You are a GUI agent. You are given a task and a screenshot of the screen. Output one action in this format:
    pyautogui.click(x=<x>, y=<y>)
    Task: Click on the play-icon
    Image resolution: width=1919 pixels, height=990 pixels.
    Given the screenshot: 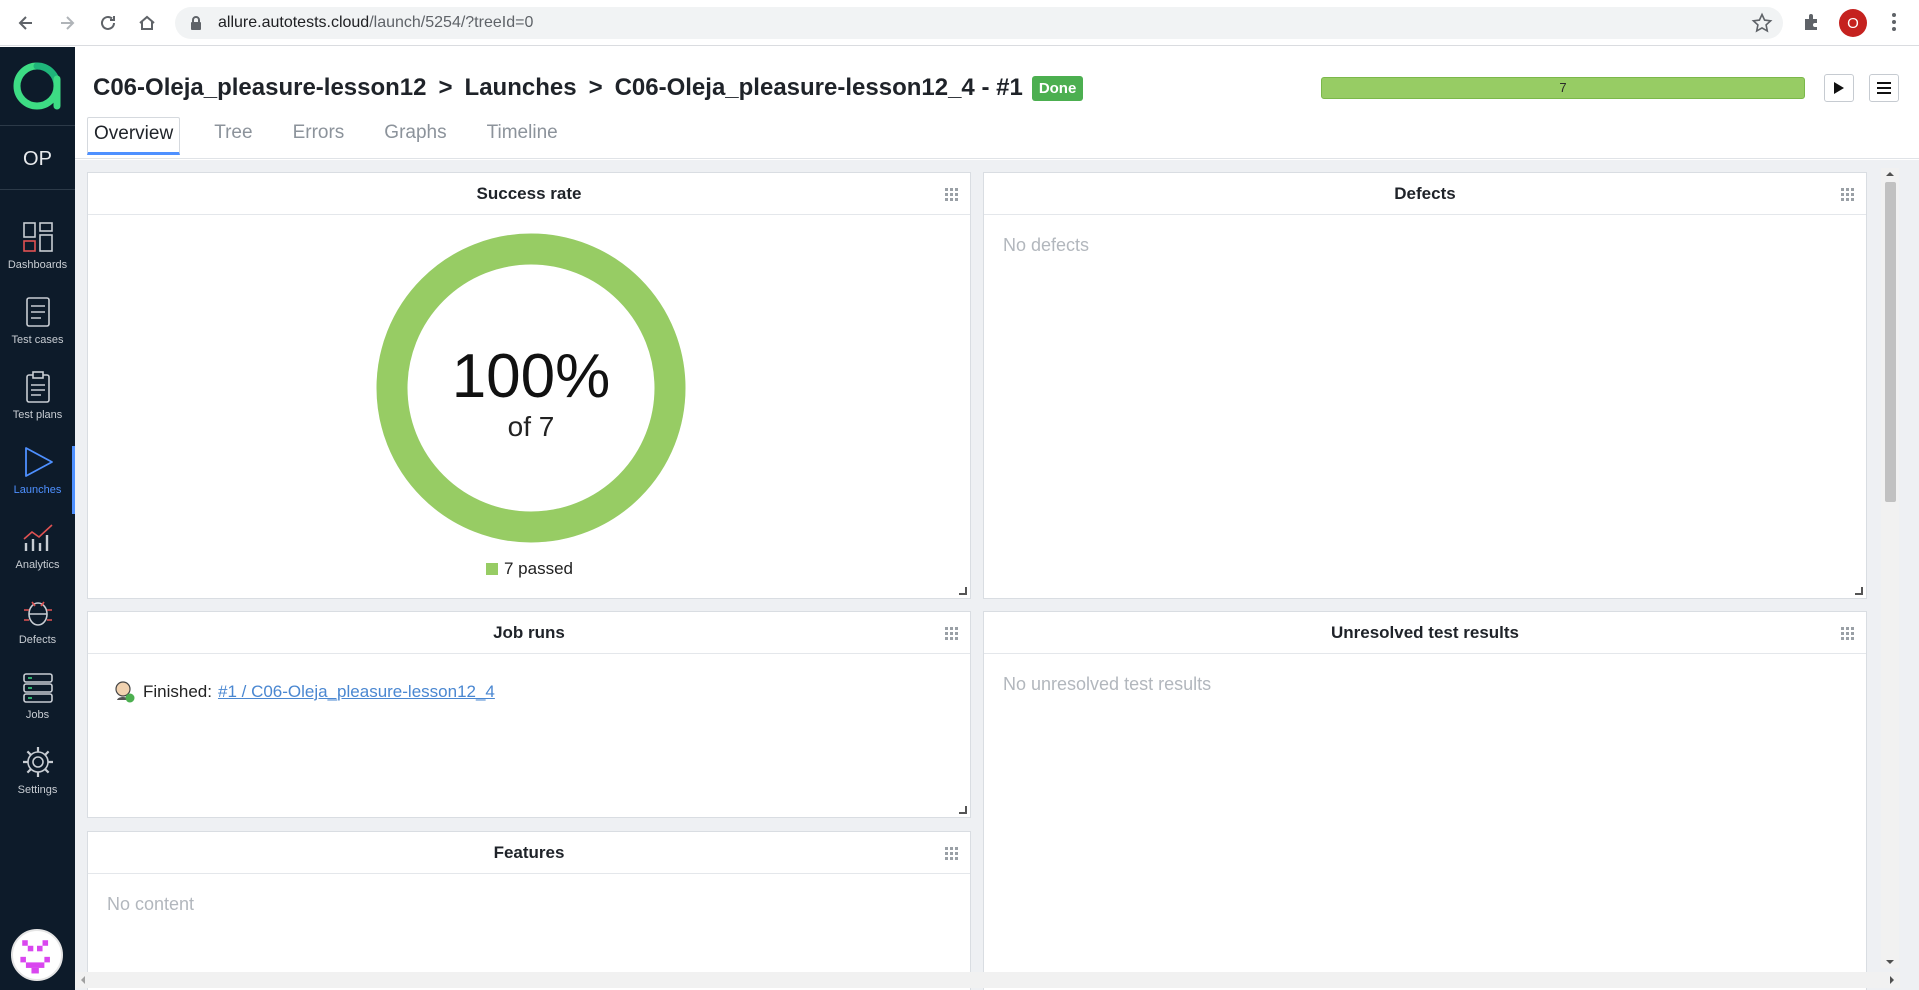 What is the action you would take?
    pyautogui.click(x=1839, y=88)
    